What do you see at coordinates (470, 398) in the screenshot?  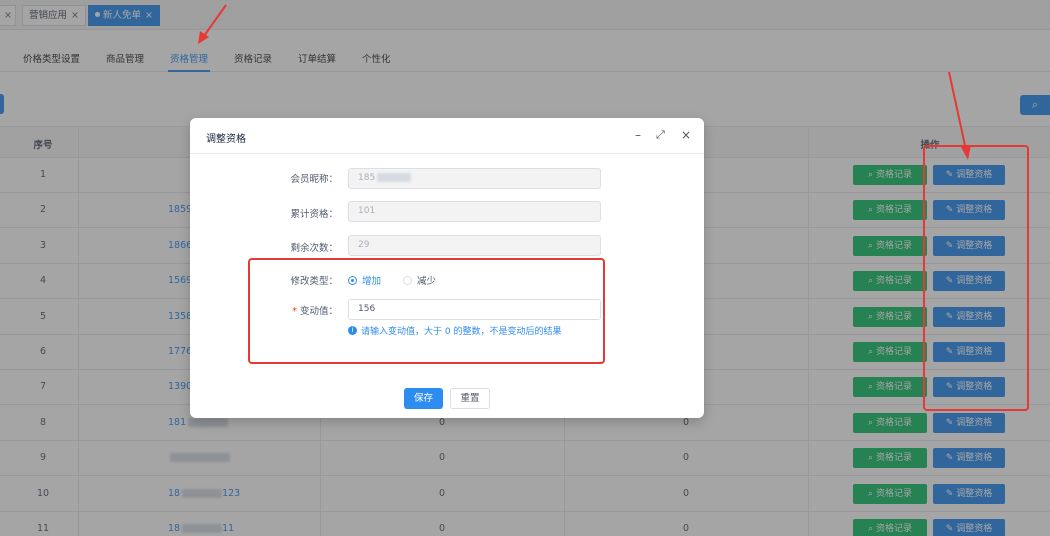 I see `reset-button: 重置` at bounding box center [470, 398].